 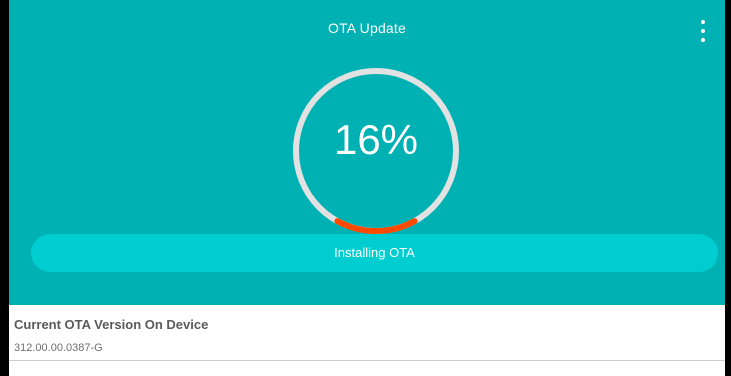 What do you see at coordinates (58, 348) in the screenshot?
I see `current-version-value: 312.00.00.0387-G` at bounding box center [58, 348].